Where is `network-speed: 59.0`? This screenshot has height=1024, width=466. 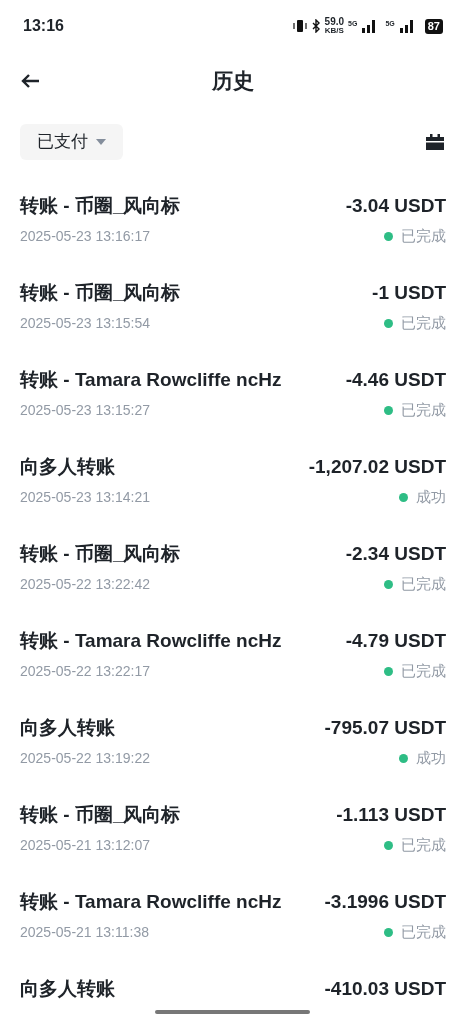 network-speed: 59.0 is located at coordinates (334, 22).